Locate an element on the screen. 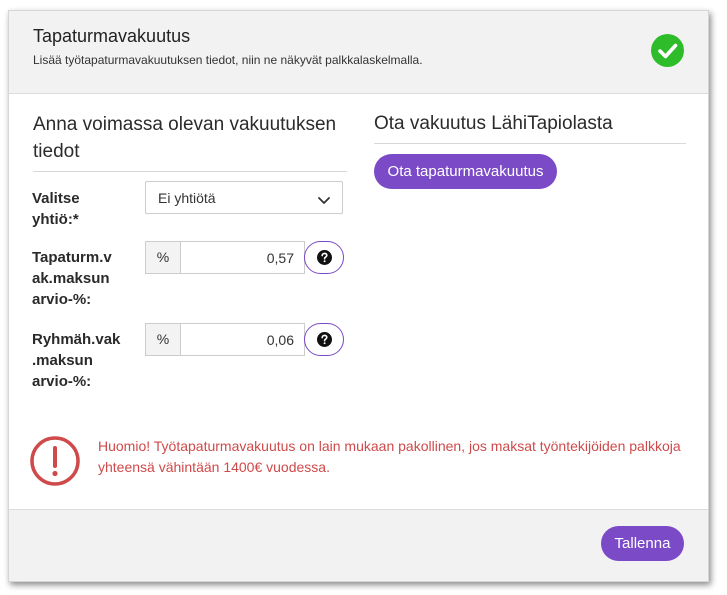 This screenshot has width=727, height=595. company-select-value: Ei yhtiötä is located at coordinates (187, 198).